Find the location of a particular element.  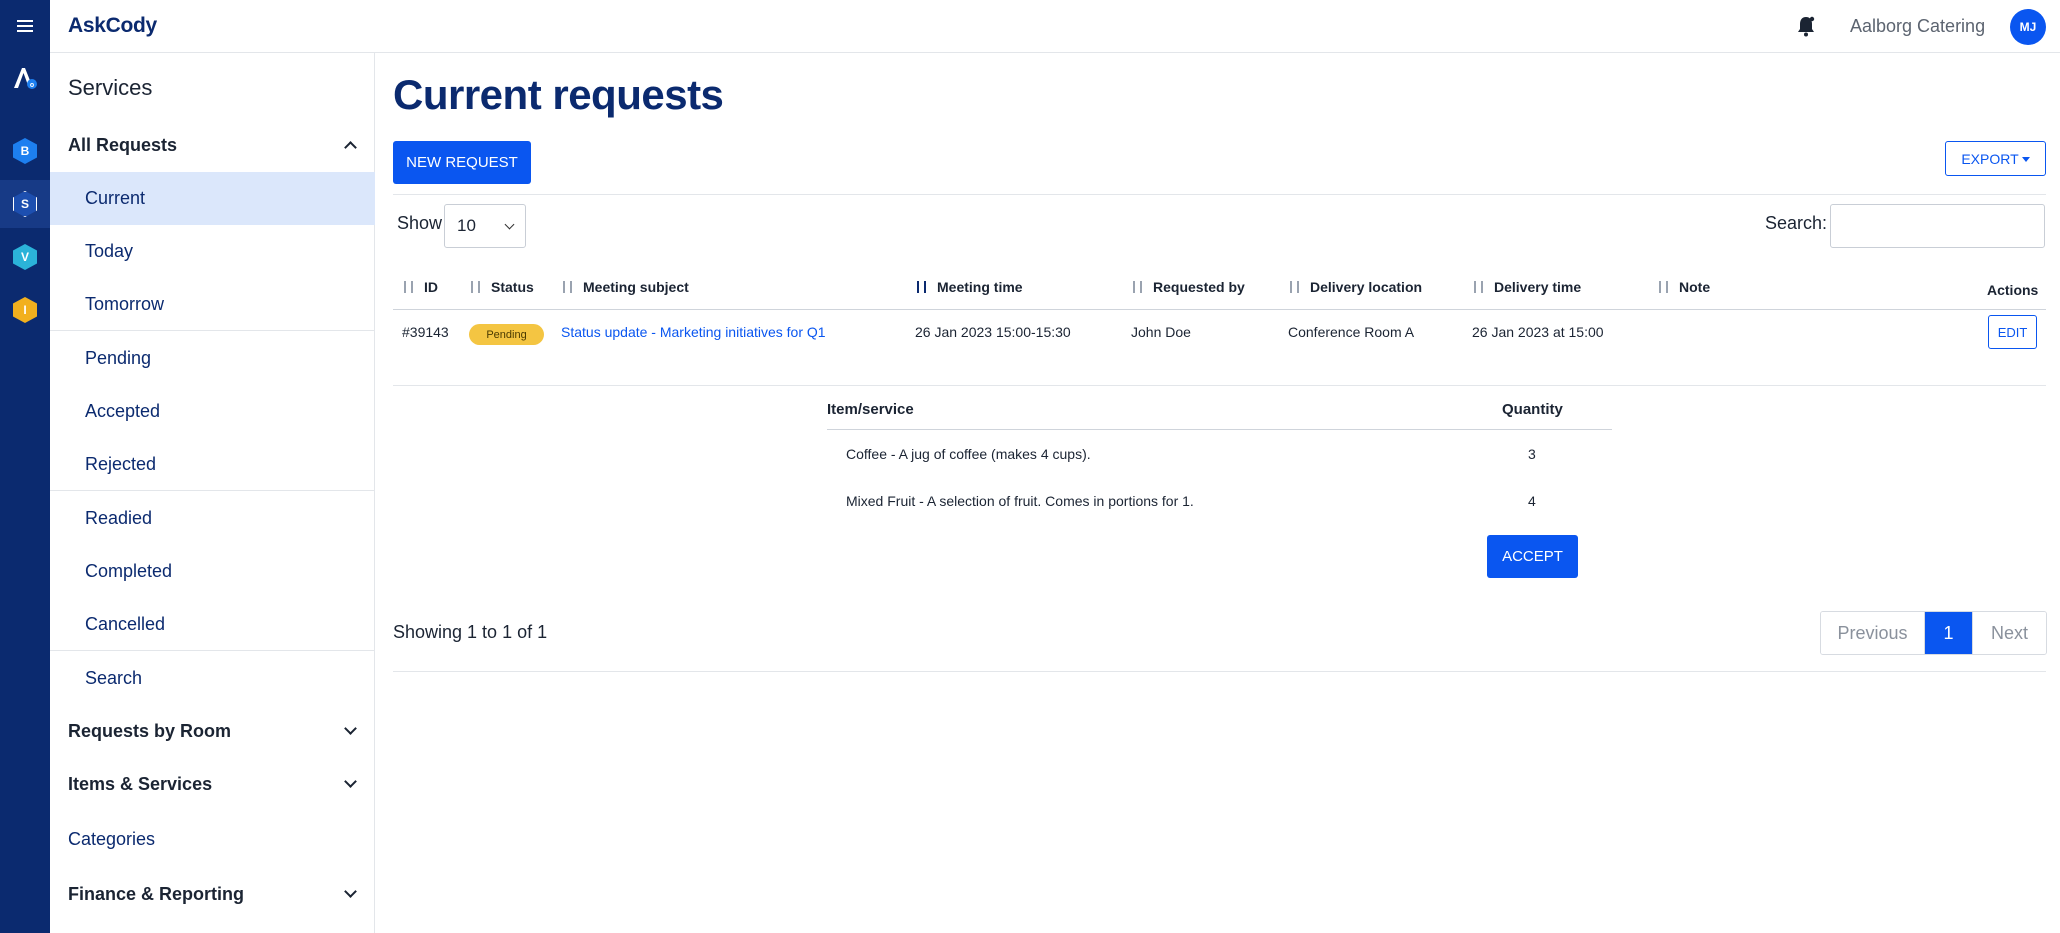

rail-insights-button: I is located at coordinates (25, 310).